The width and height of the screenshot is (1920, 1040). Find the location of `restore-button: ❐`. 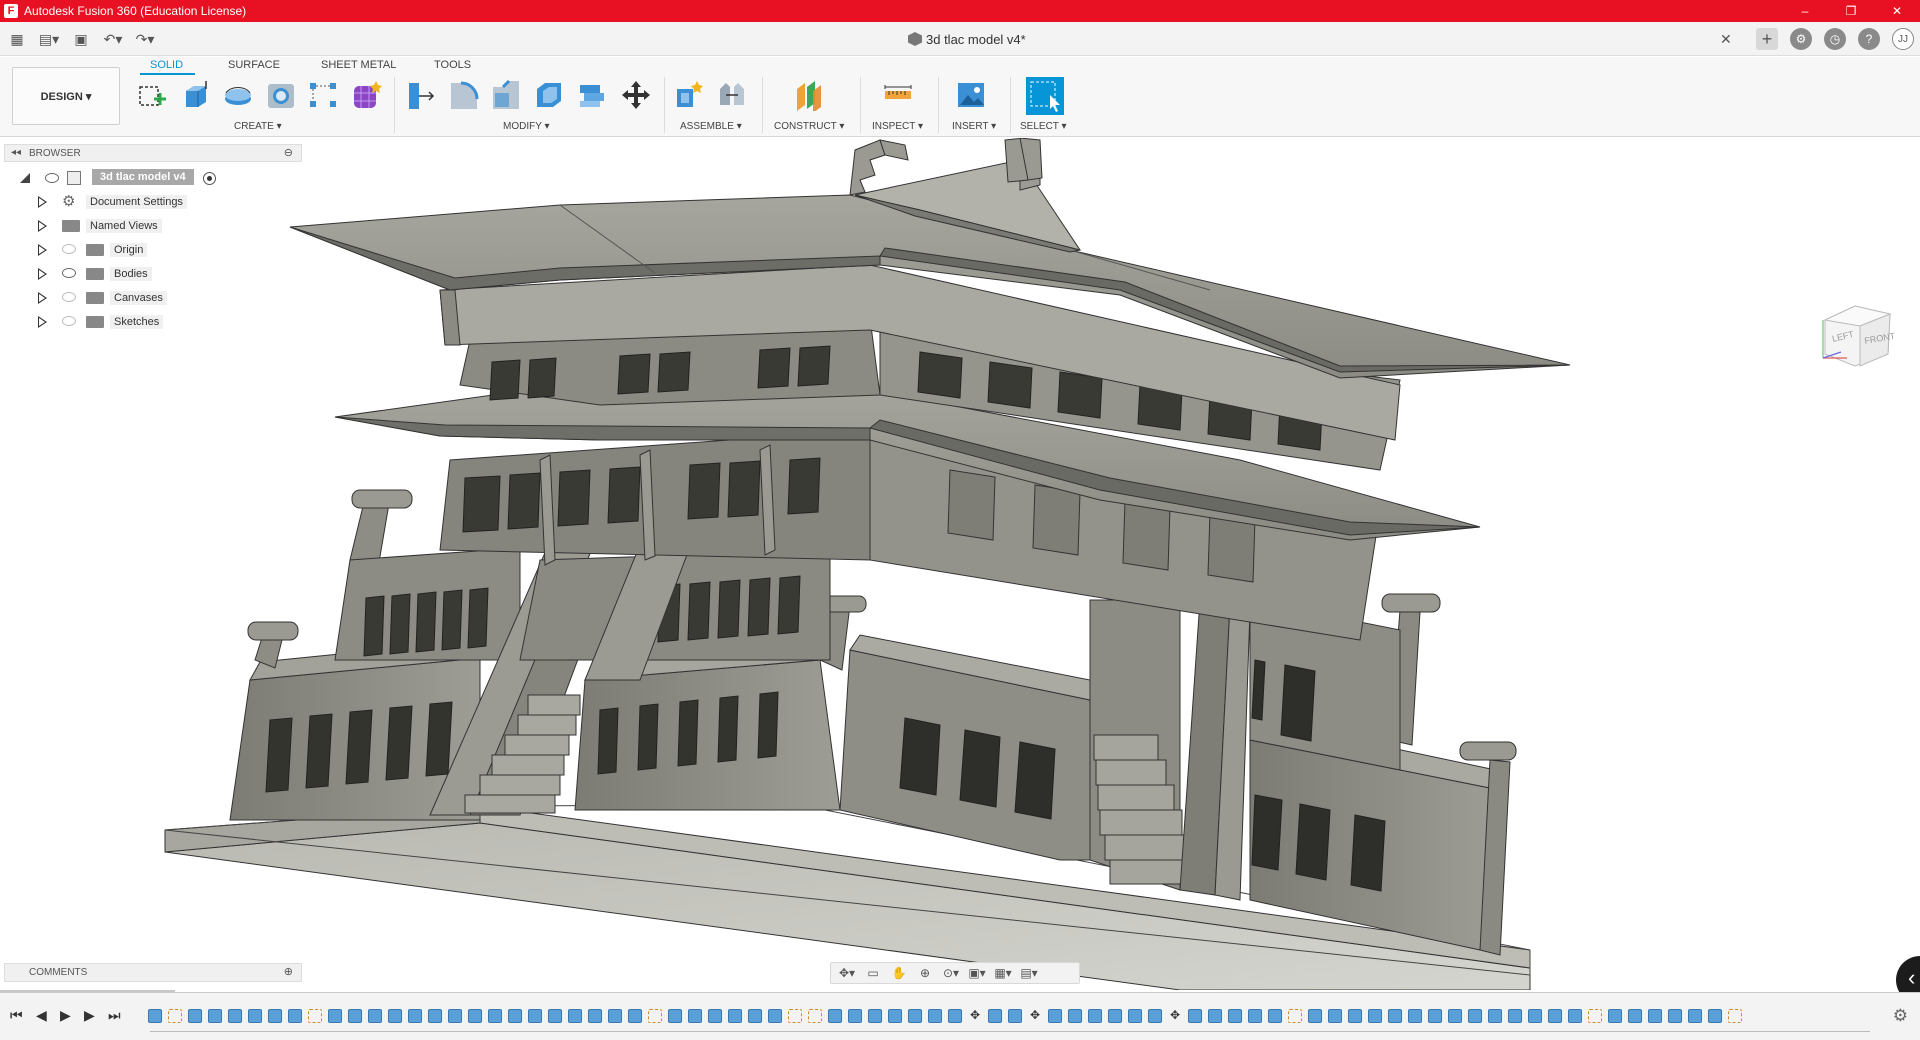

restore-button: ❐ is located at coordinates (1851, 11).